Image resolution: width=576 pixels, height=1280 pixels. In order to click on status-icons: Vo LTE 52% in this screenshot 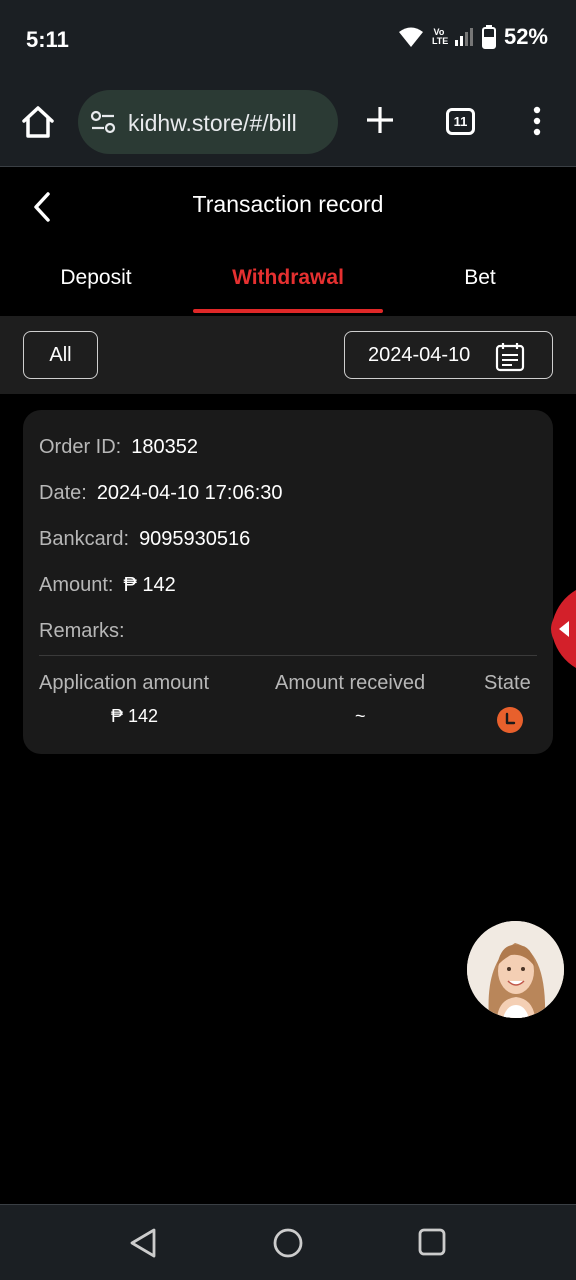, I will do `click(473, 37)`.